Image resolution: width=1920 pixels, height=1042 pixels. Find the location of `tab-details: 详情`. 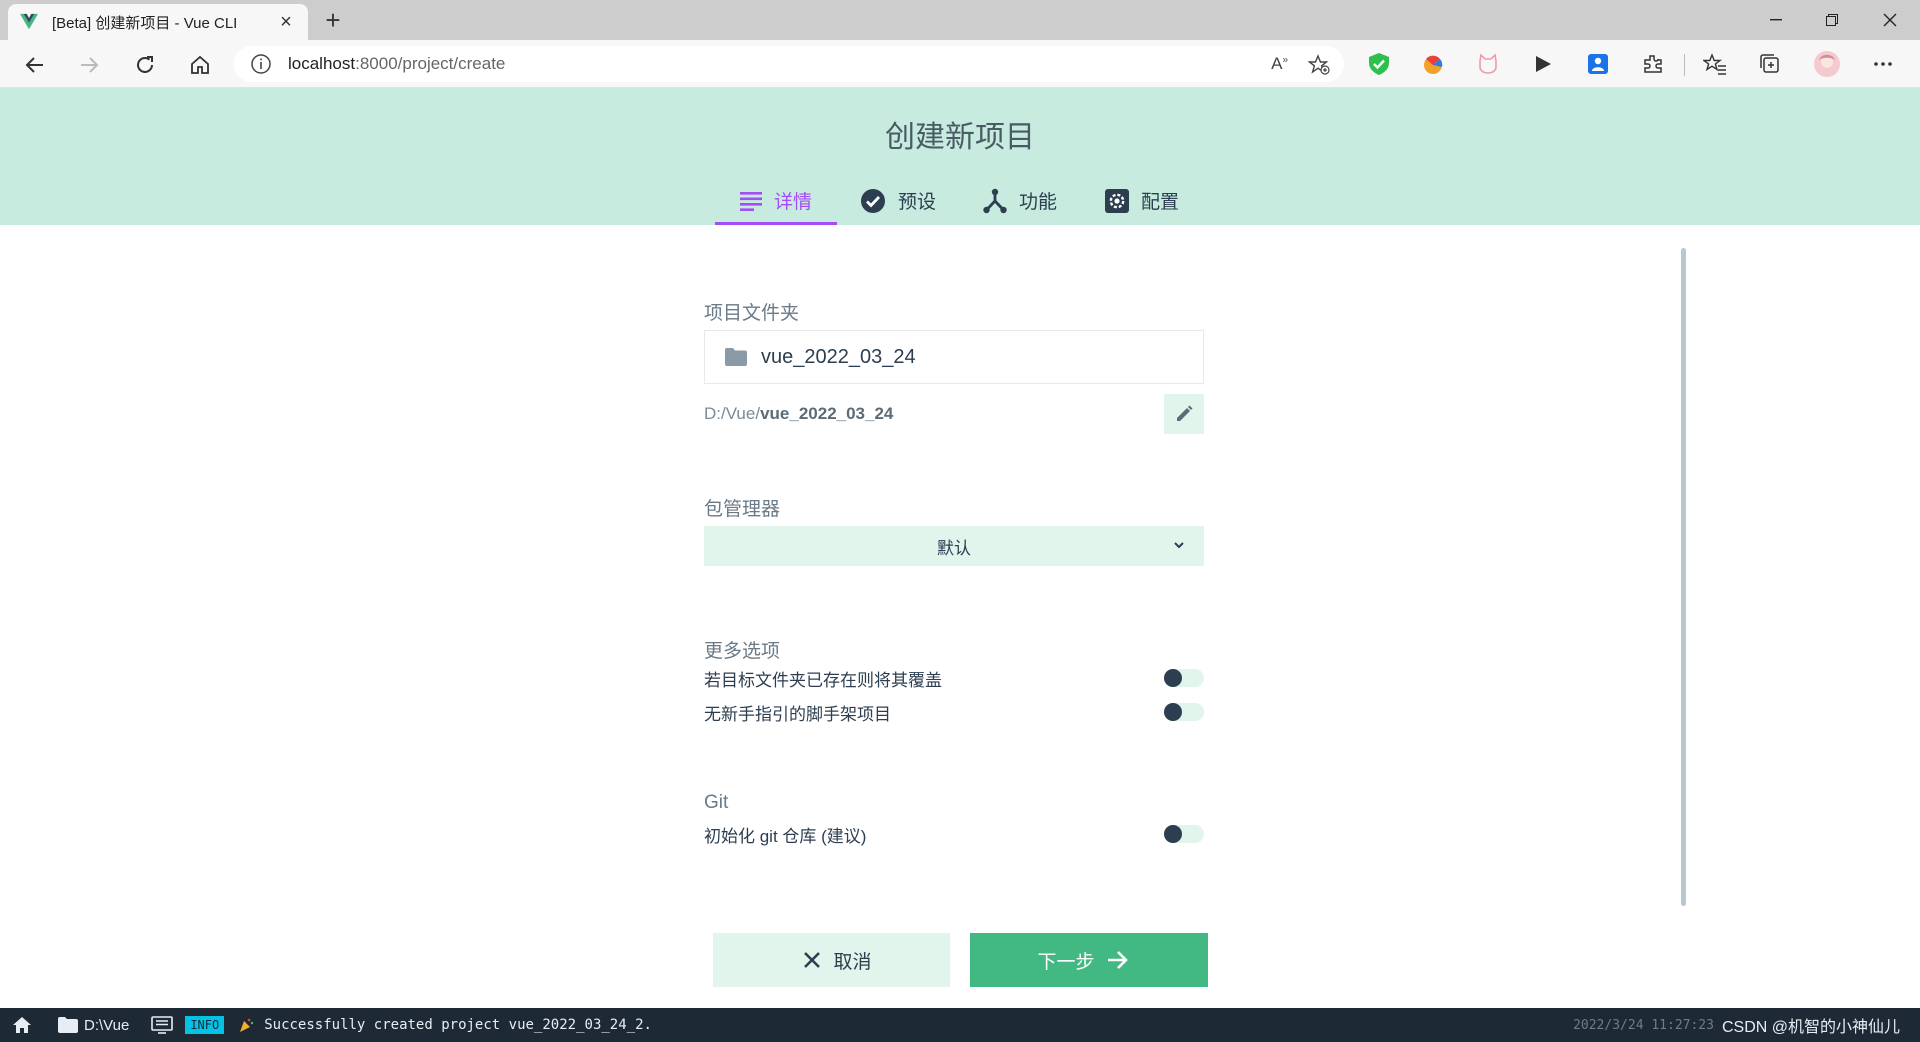

tab-details: 详情 is located at coordinates (776, 200).